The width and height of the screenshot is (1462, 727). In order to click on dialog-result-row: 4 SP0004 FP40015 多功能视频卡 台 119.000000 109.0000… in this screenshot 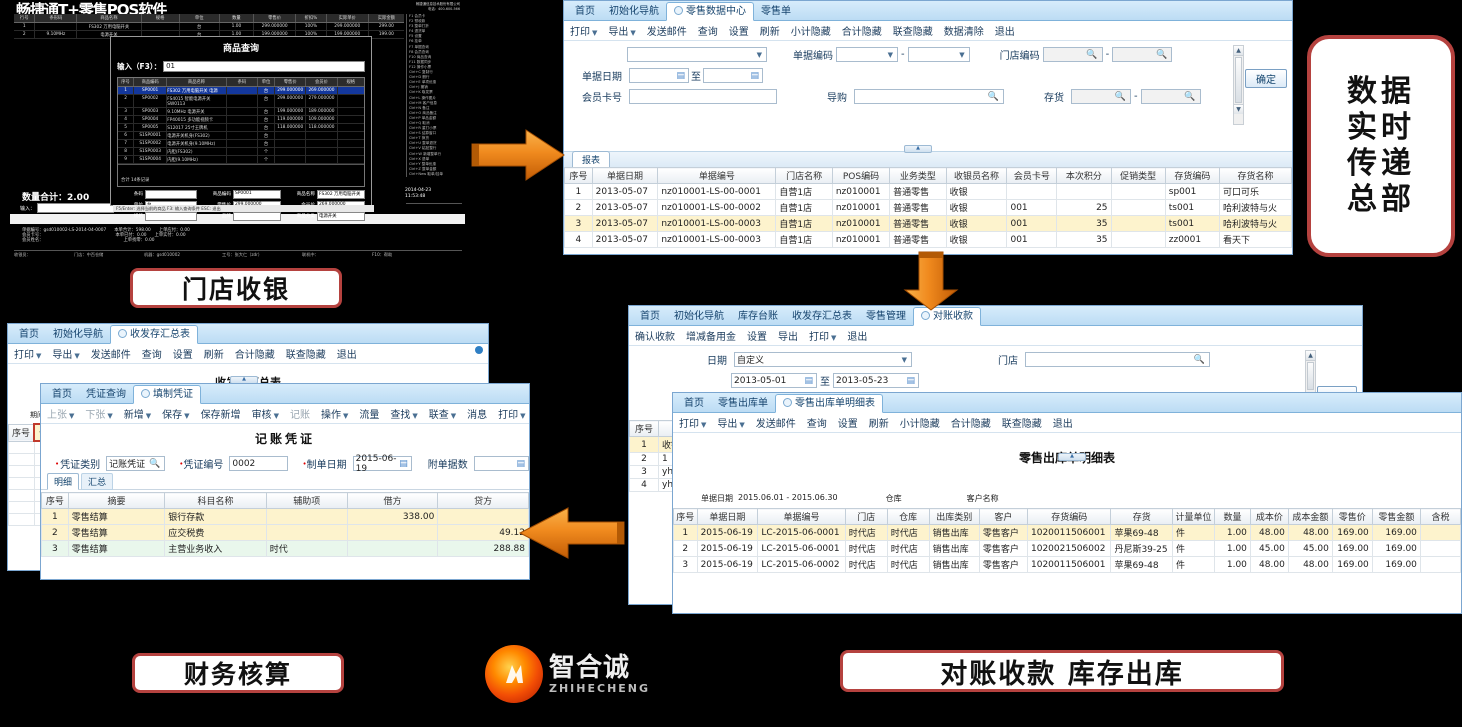, I will do `click(241, 120)`.